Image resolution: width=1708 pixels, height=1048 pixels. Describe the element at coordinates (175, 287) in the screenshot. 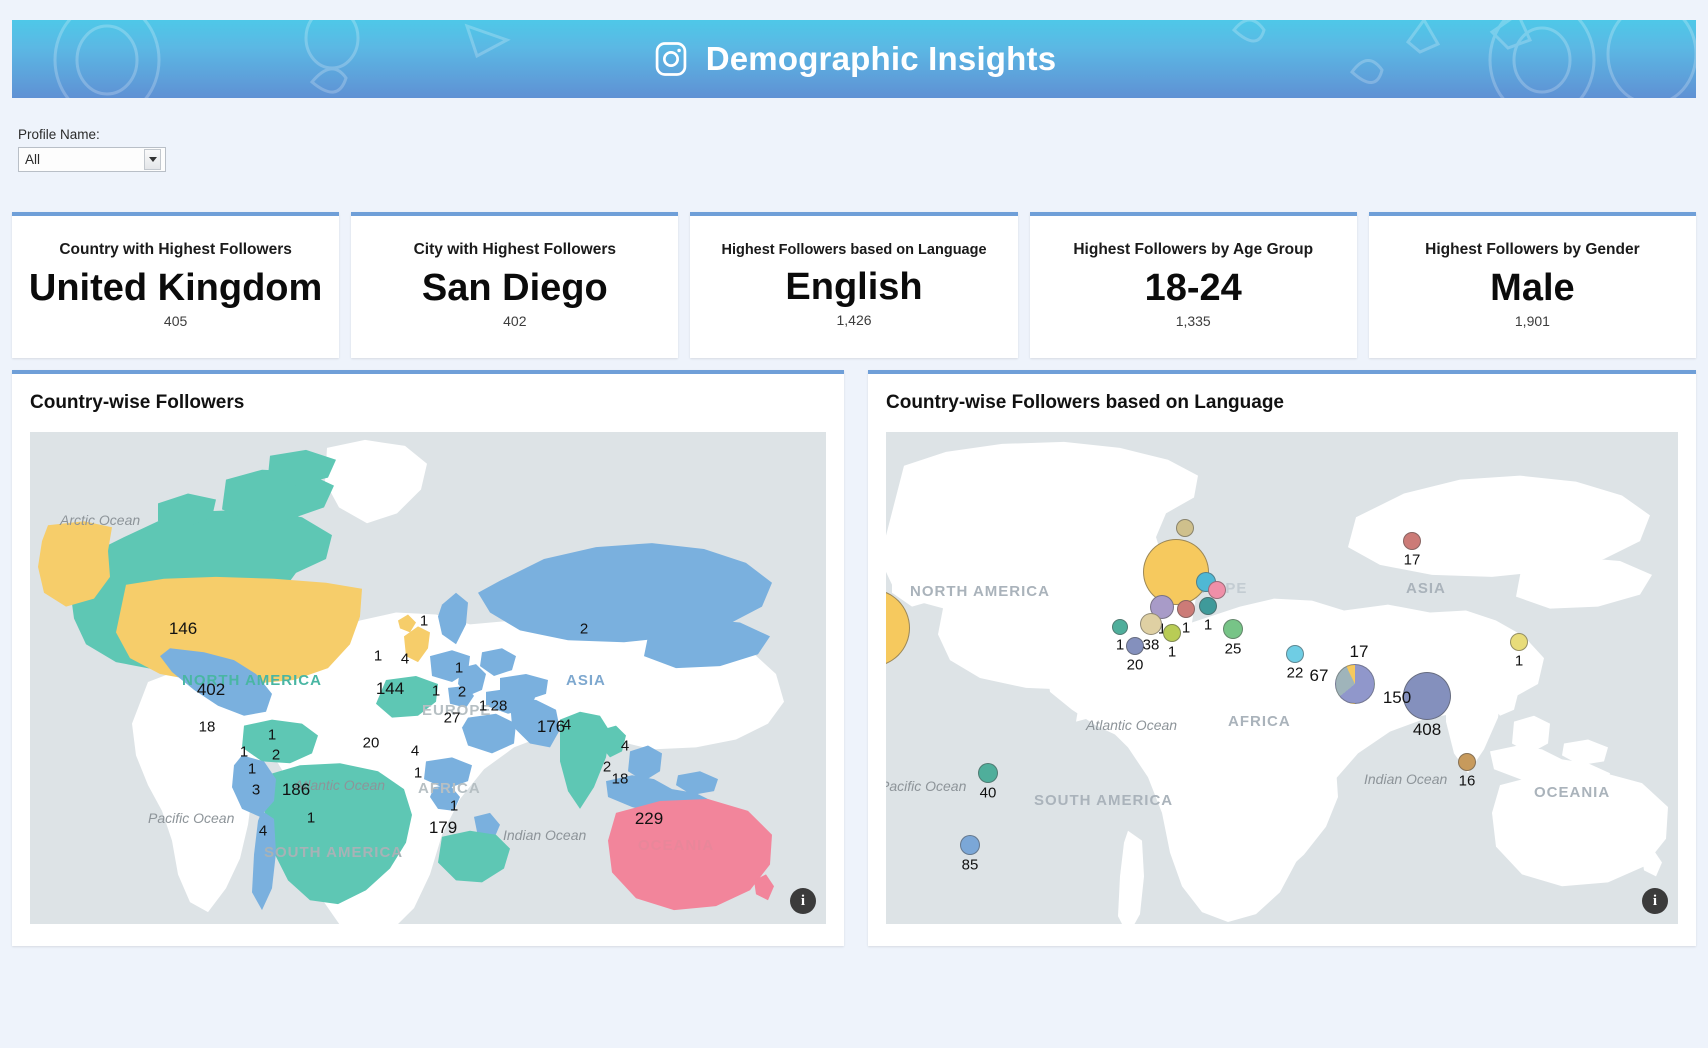

I see `kpi-value: United Kingdom` at that location.